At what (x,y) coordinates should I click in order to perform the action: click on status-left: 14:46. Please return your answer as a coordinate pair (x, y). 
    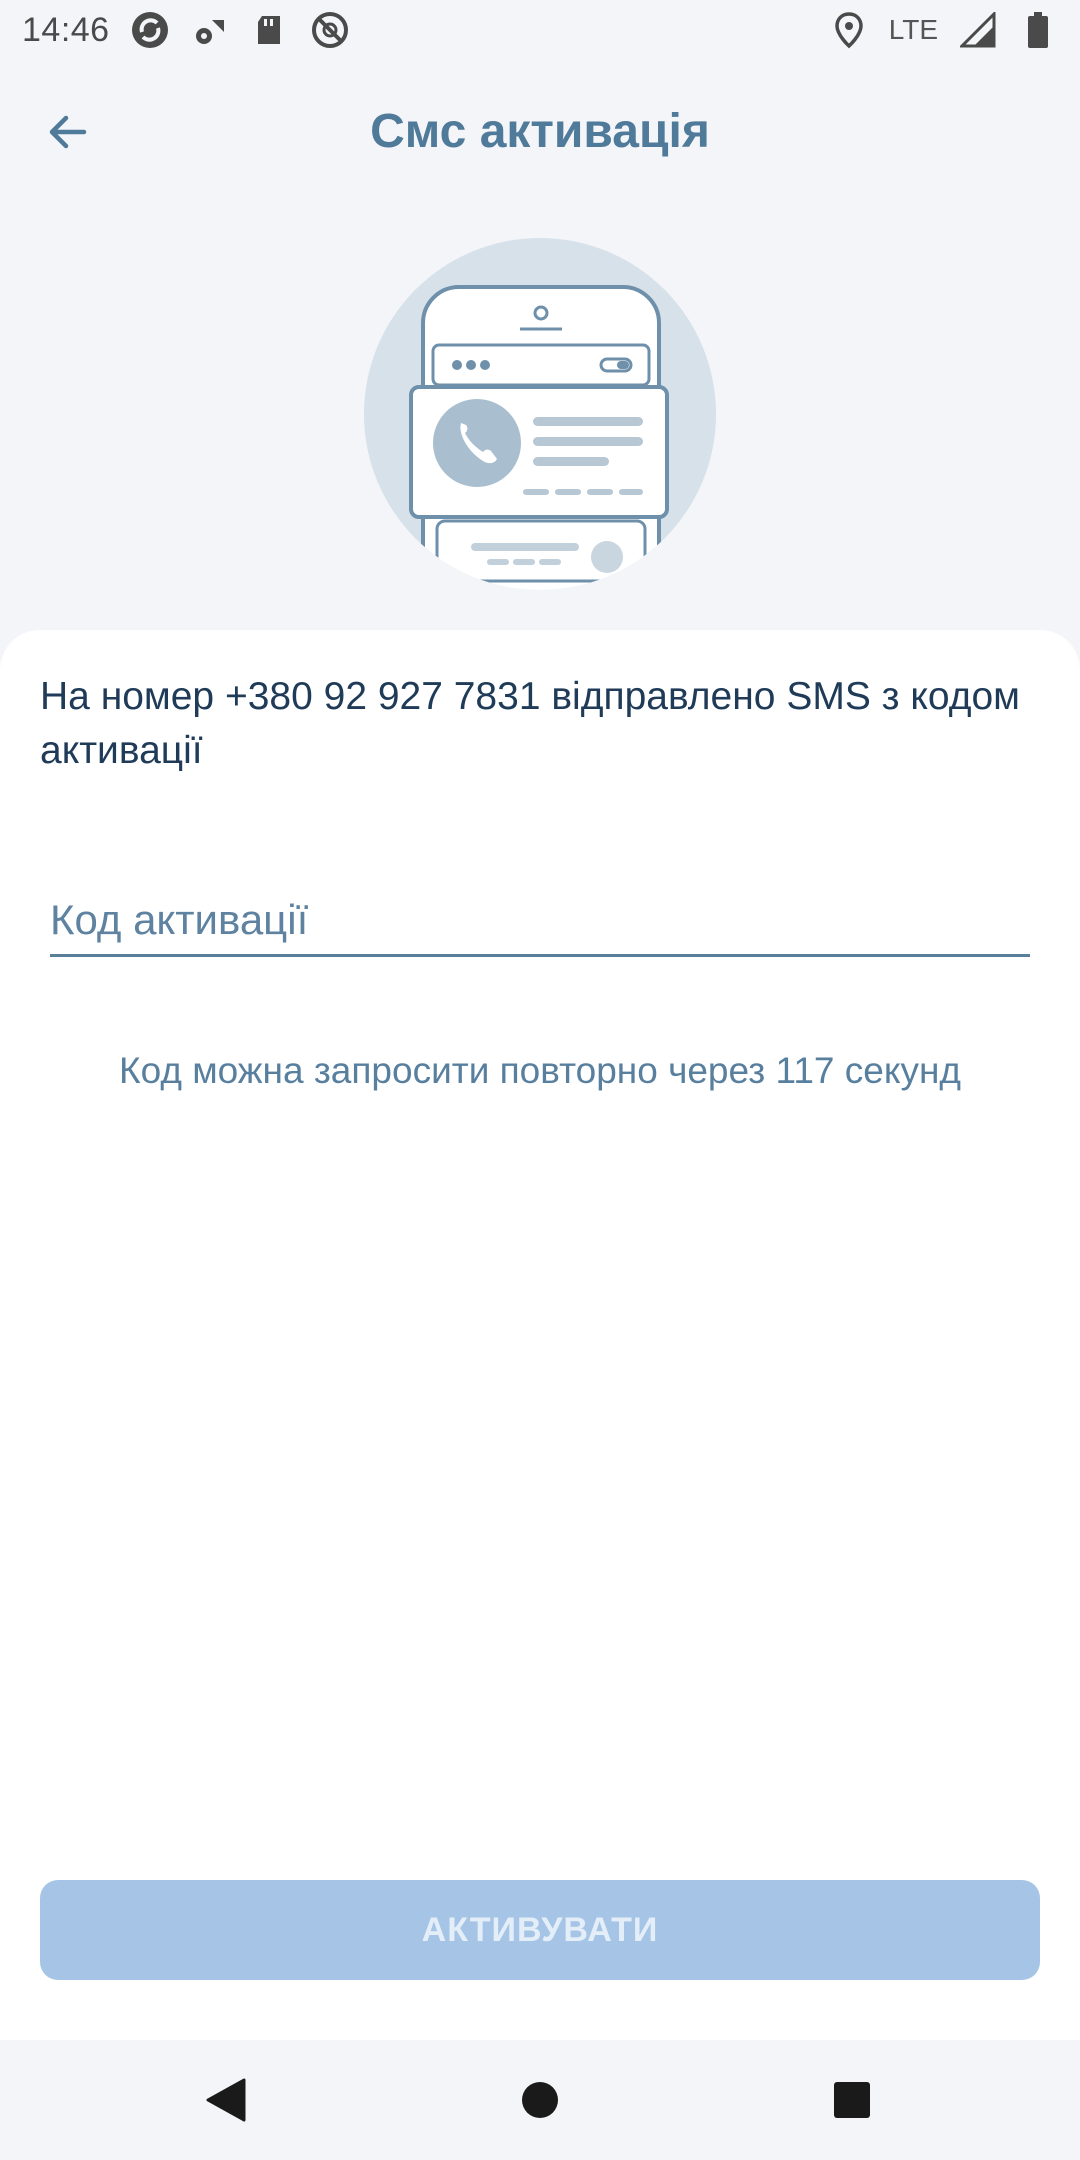
    Looking at the image, I should click on (186, 30).